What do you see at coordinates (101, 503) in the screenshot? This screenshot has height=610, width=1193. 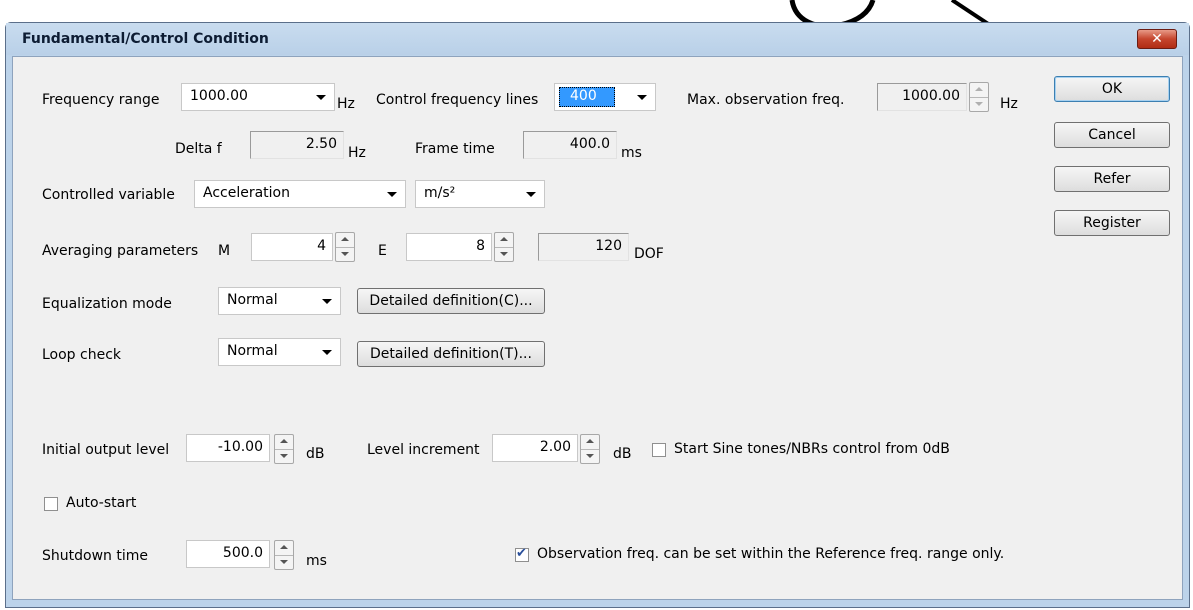 I see `auto-start-label: Auto-start` at bounding box center [101, 503].